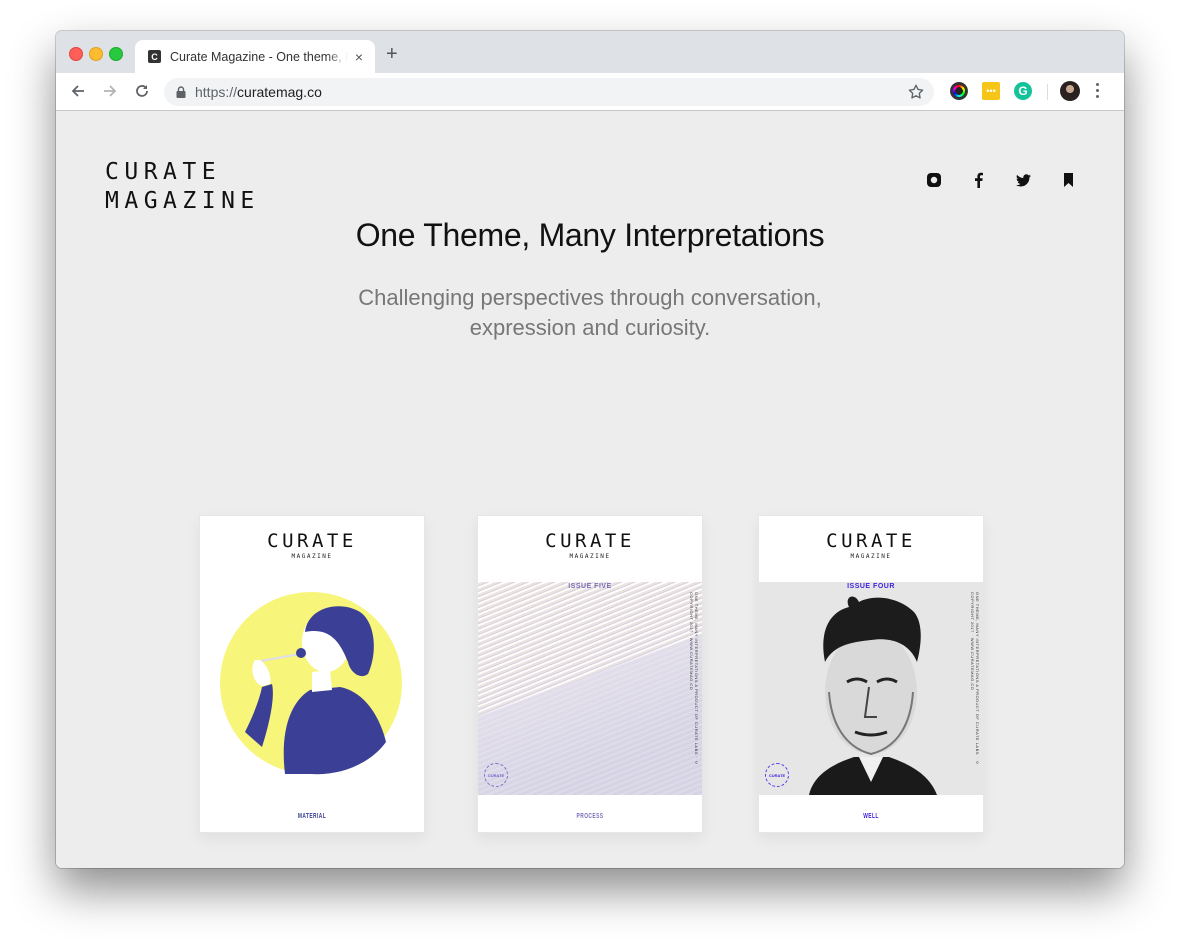  I want to click on browser-menu-icon, so click(1097, 90).